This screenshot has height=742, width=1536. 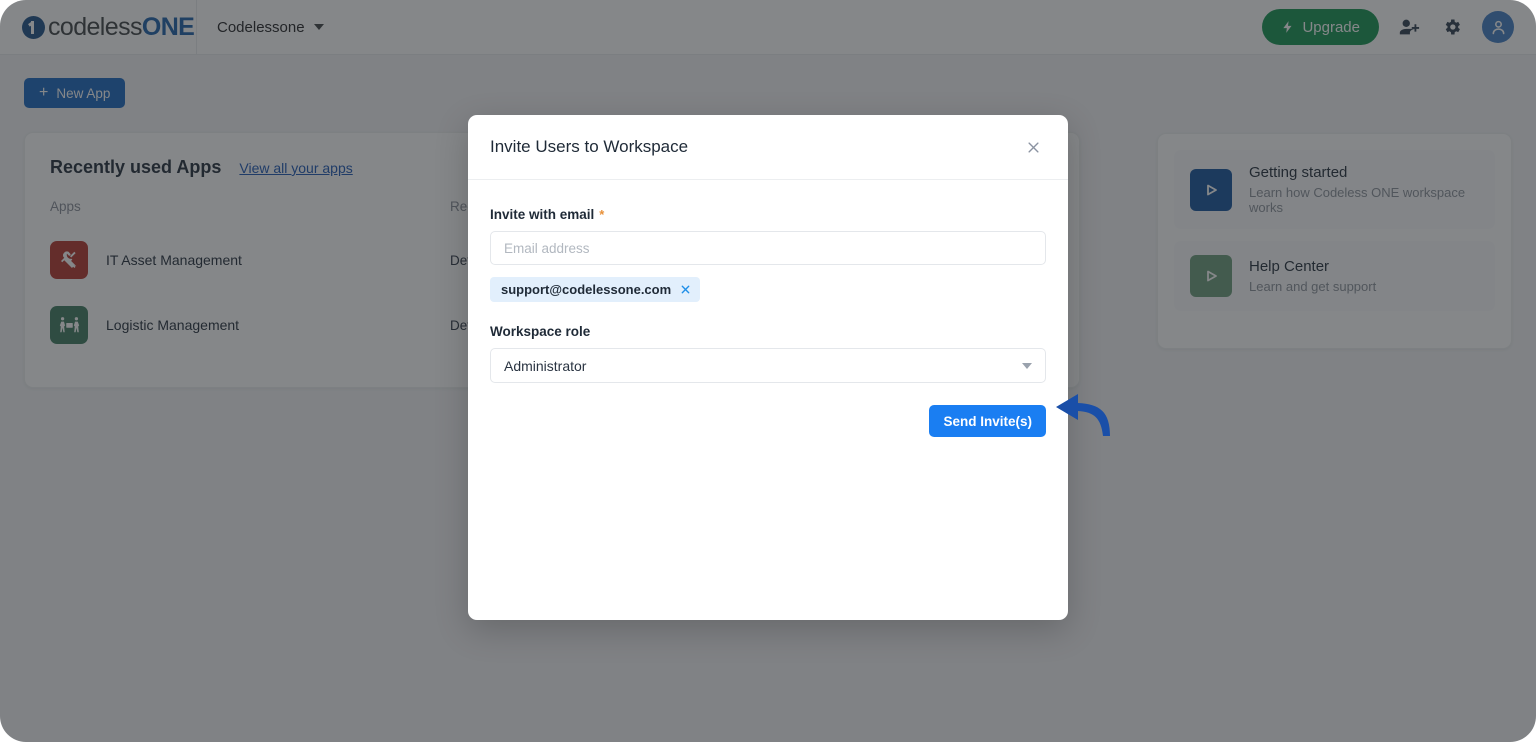 I want to click on remove-email-chip-button, so click(x=685, y=290).